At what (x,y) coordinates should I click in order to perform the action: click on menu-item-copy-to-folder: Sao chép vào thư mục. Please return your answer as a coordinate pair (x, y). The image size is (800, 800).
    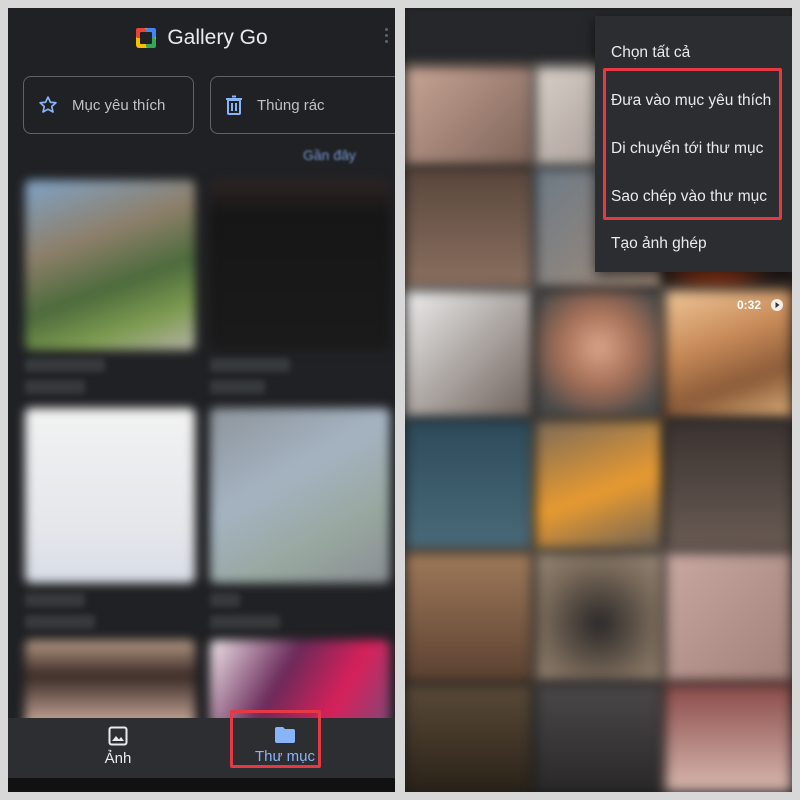
    Looking at the image, I should click on (689, 197).